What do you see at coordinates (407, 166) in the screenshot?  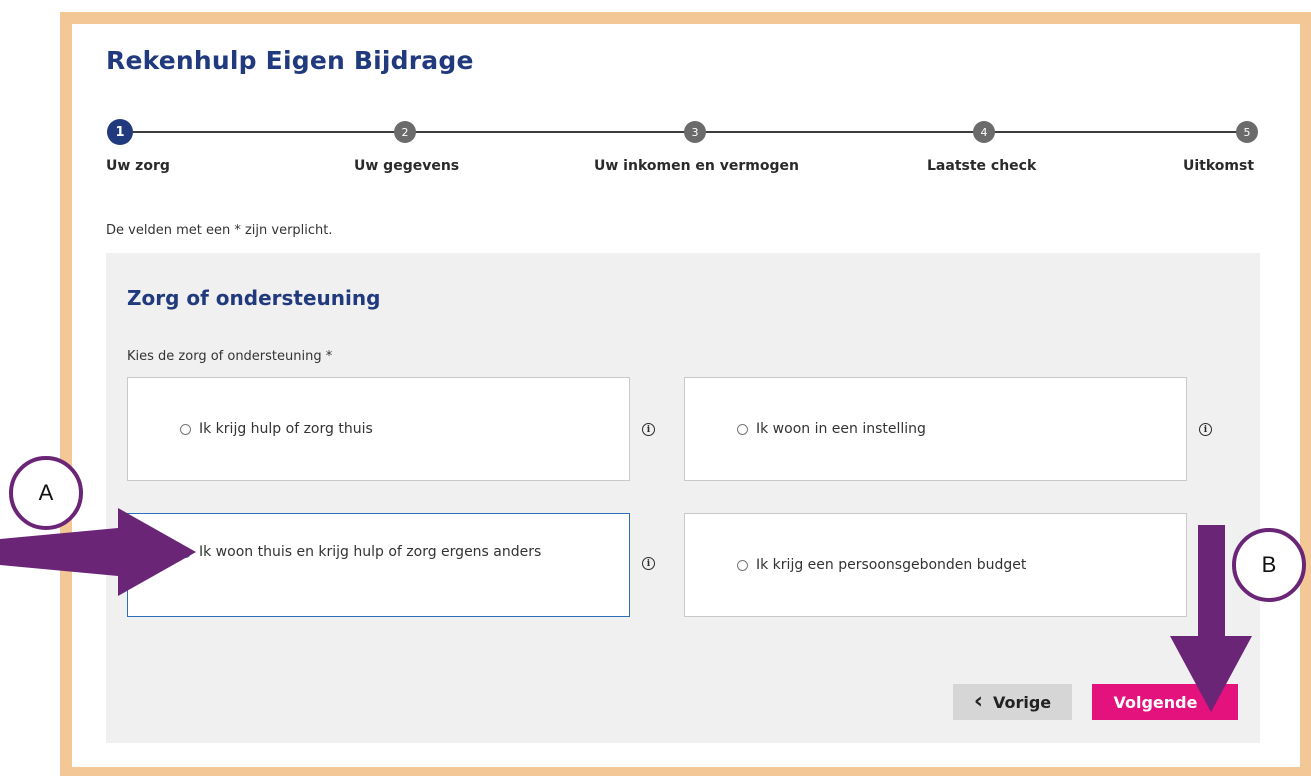 I see `step-2-label: Uw gegevens` at bounding box center [407, 166].